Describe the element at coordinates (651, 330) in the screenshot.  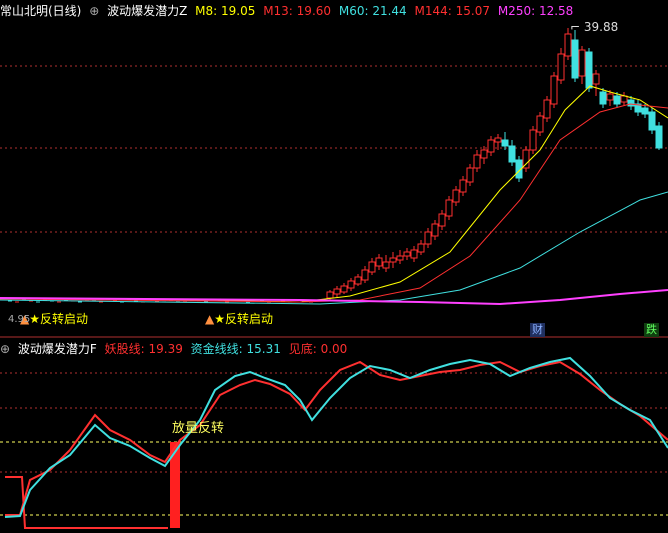
I see `fall-badge: 跌` at that location.